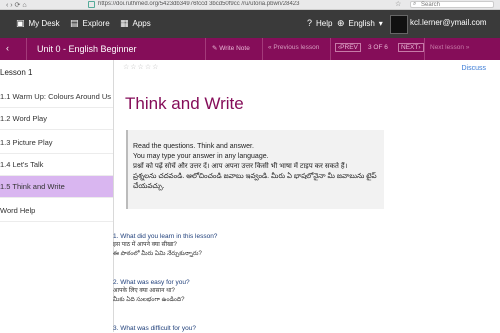  I want to click on avatar, so click(399, 24).